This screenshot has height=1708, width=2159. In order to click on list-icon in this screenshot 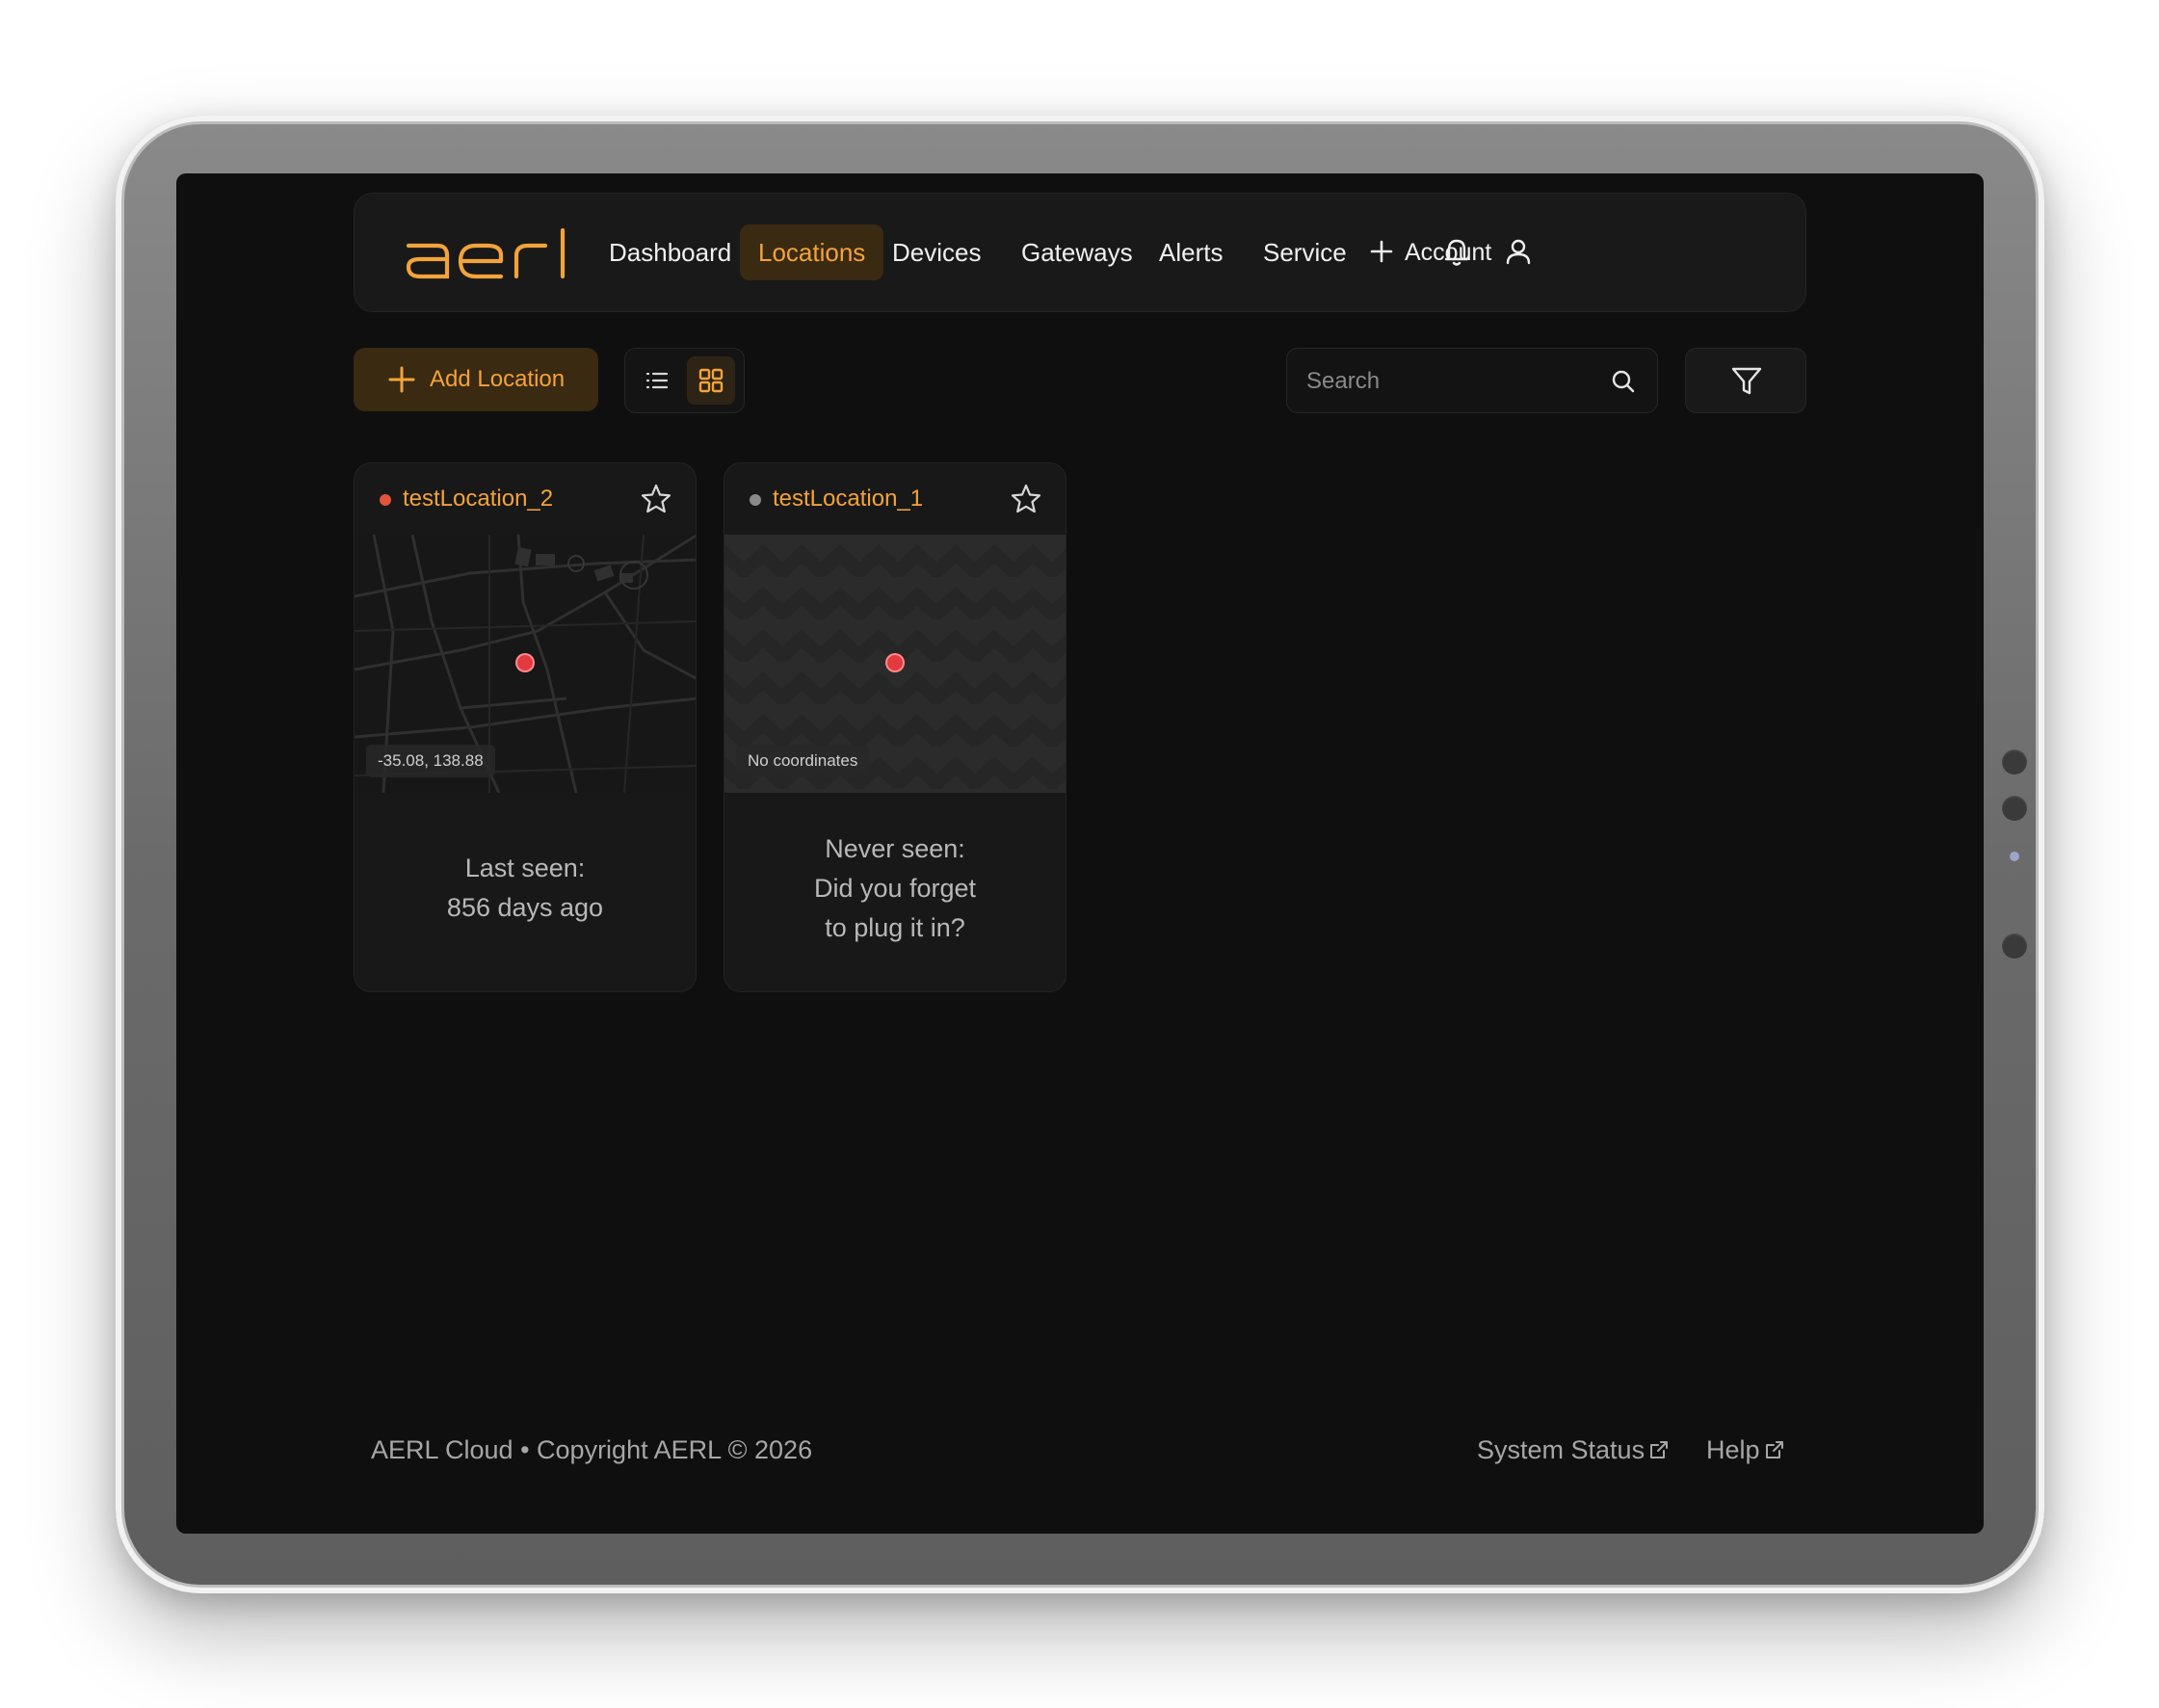, I will do `click(657, 380)`.